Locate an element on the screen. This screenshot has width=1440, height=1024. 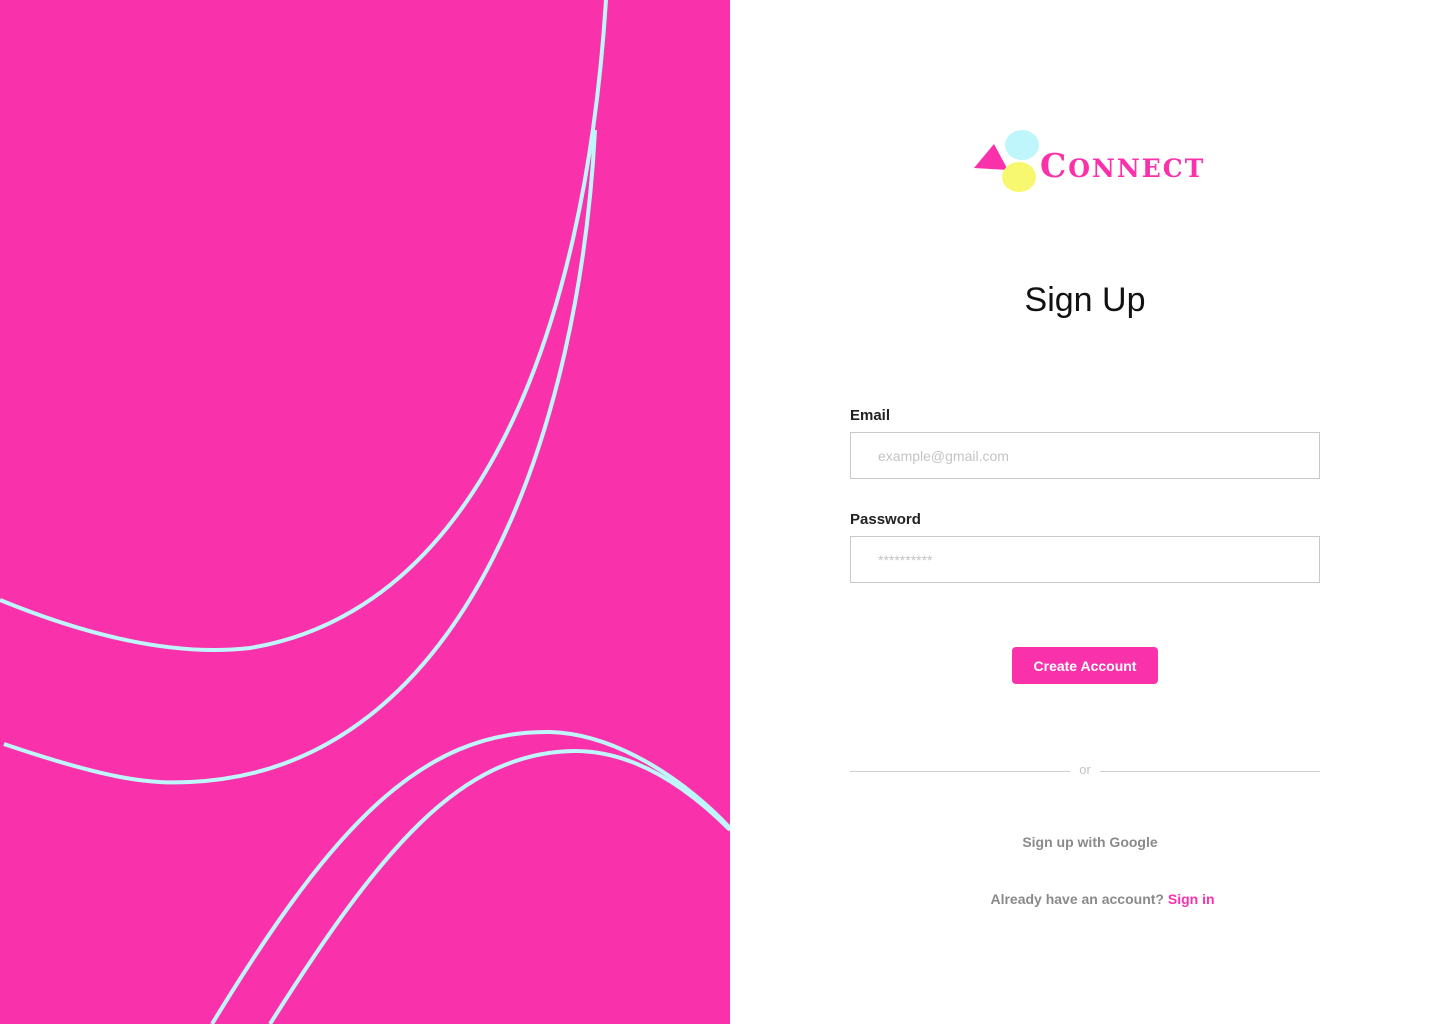
logo-shapes-icon is located at coordinates (1006, 161).